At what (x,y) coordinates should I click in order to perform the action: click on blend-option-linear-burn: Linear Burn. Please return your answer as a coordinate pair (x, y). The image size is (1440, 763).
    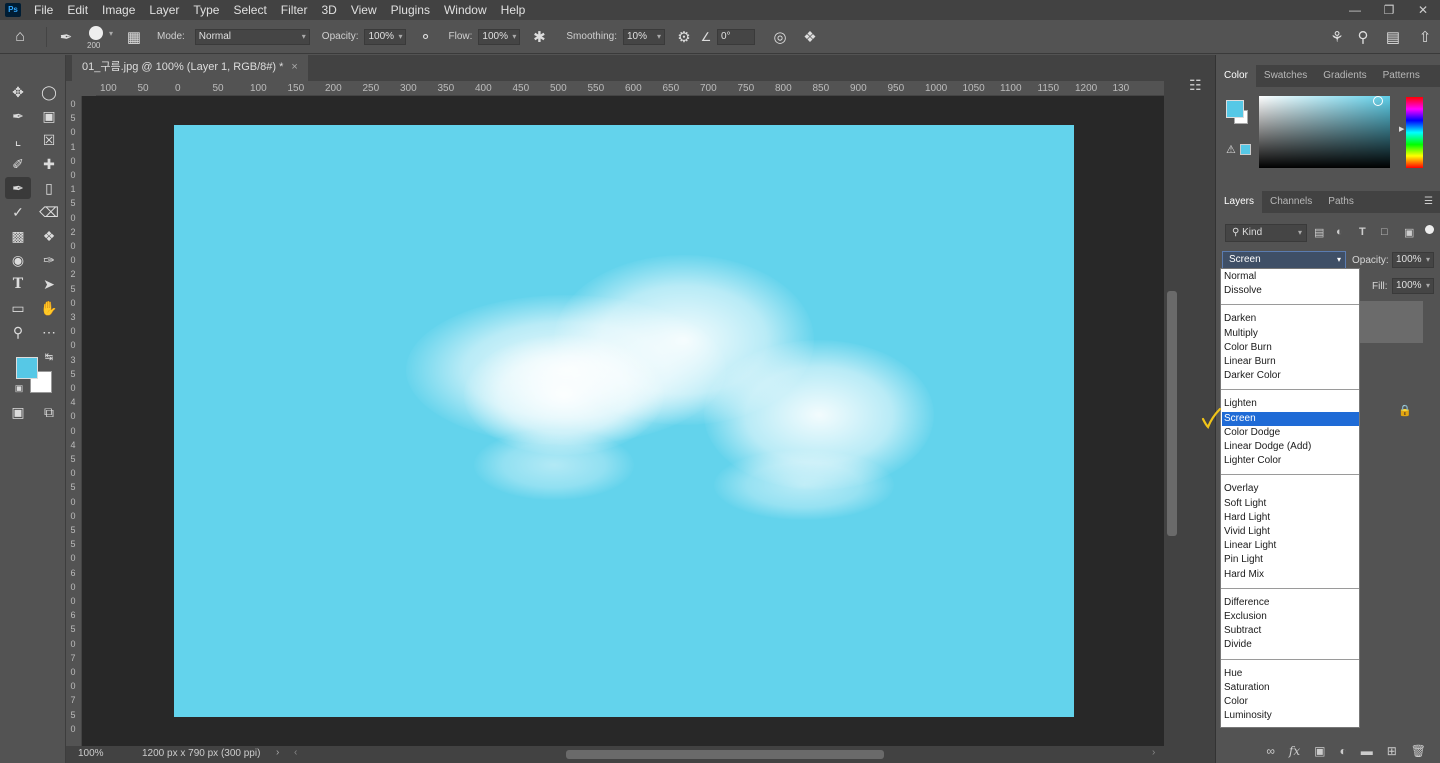
    Looking at the image, I should click on (1290, 362).